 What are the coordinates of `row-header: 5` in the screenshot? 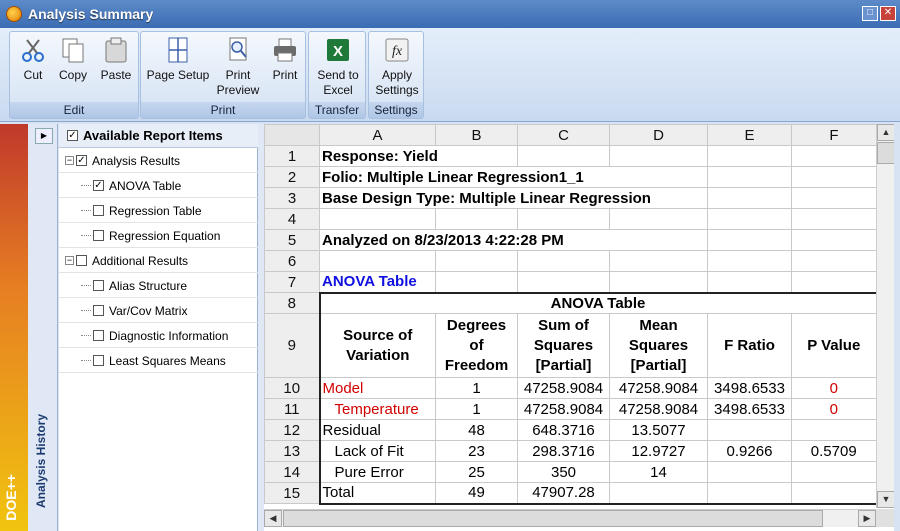 It's located at (292, 240).